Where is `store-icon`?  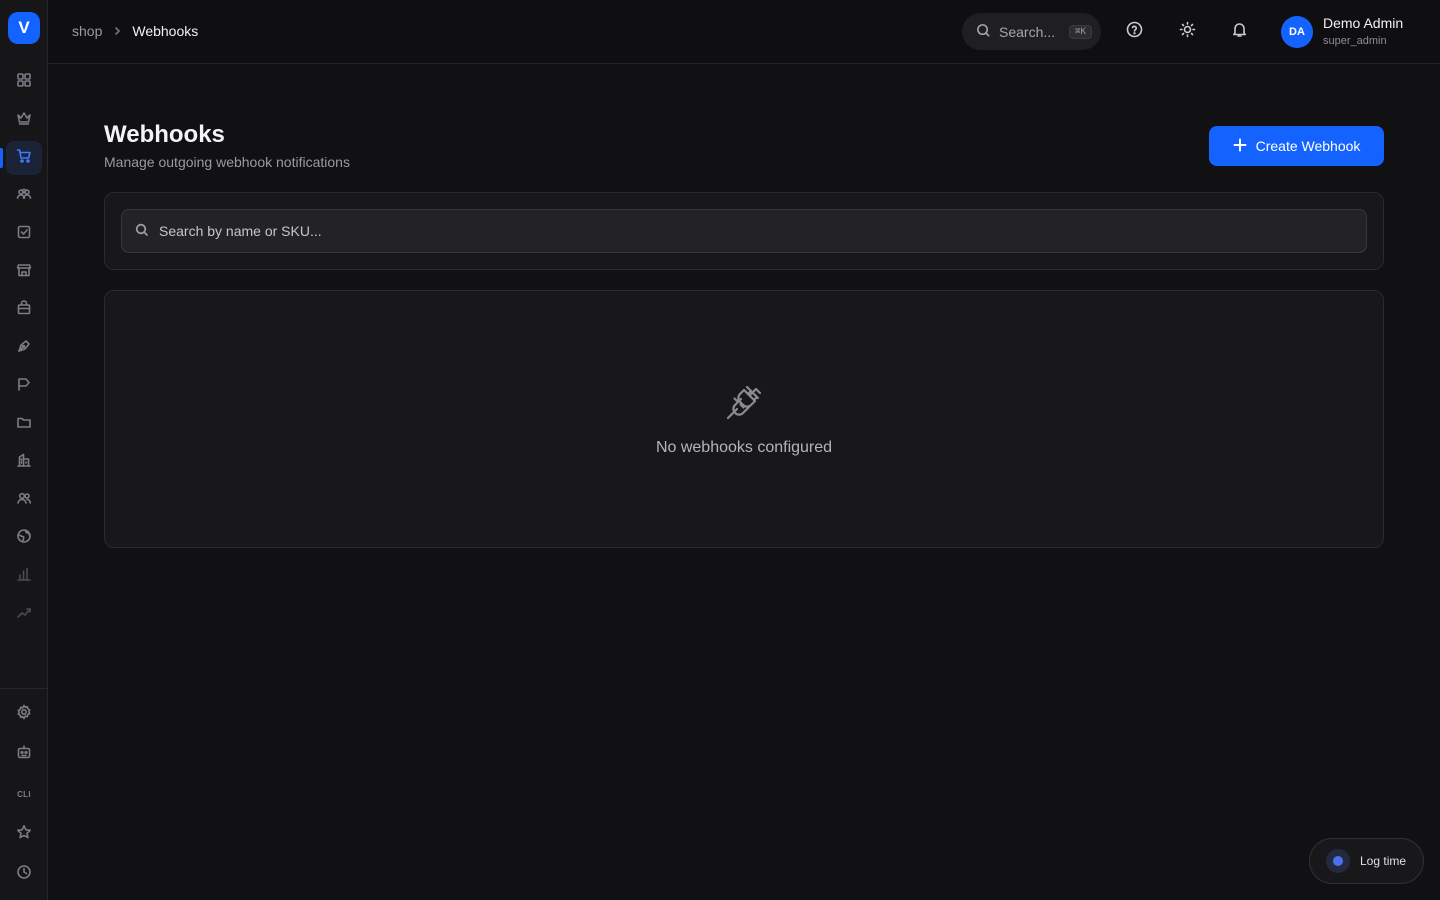
store-icon is located at coordinates (24, 272).